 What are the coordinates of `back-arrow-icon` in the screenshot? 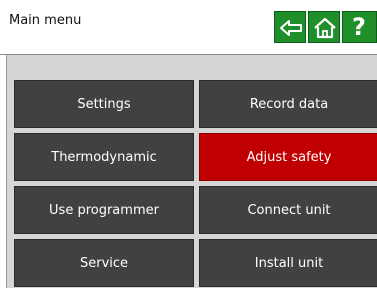 It's located at (291, 28).